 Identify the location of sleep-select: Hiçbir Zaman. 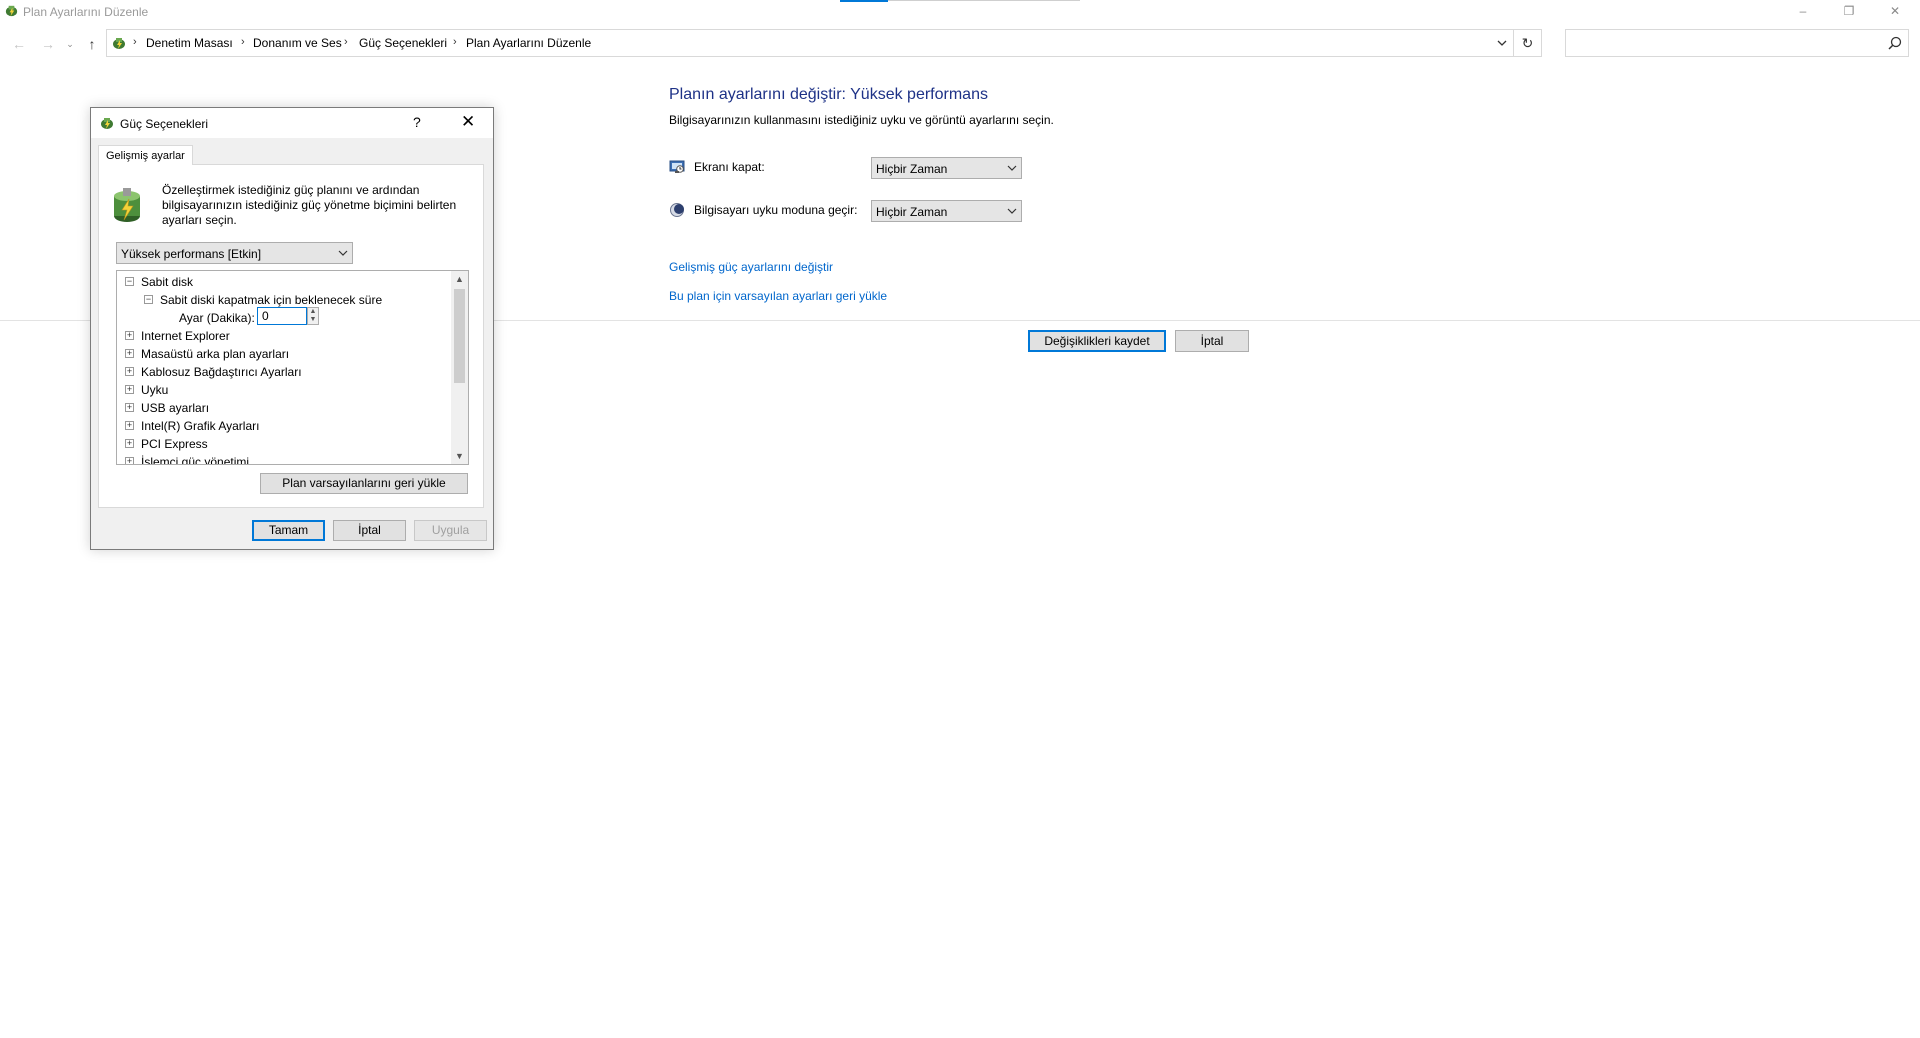
(946, 211).